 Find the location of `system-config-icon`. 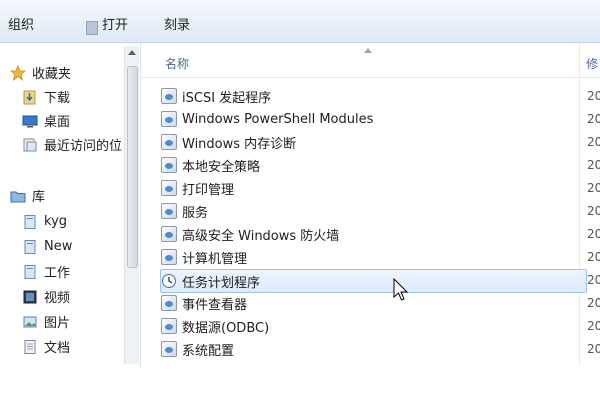

system-config-icon is located at coordinates (169, 349).